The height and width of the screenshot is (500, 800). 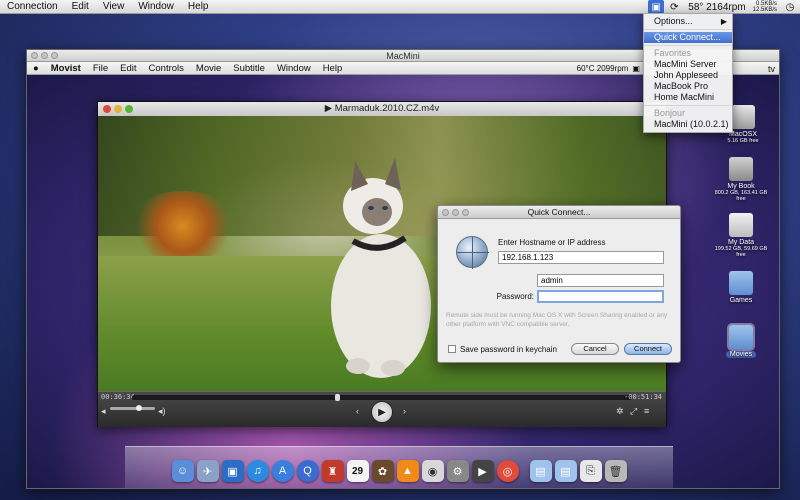 I want to click on dock: ☺ ✈ ▣ ♫ A Q ♜ 29 ✿ ▲ ◉ ⚙ ▶ ◎ ▤ ▤ ⎘ 🗑, so click(x=399, y=467).